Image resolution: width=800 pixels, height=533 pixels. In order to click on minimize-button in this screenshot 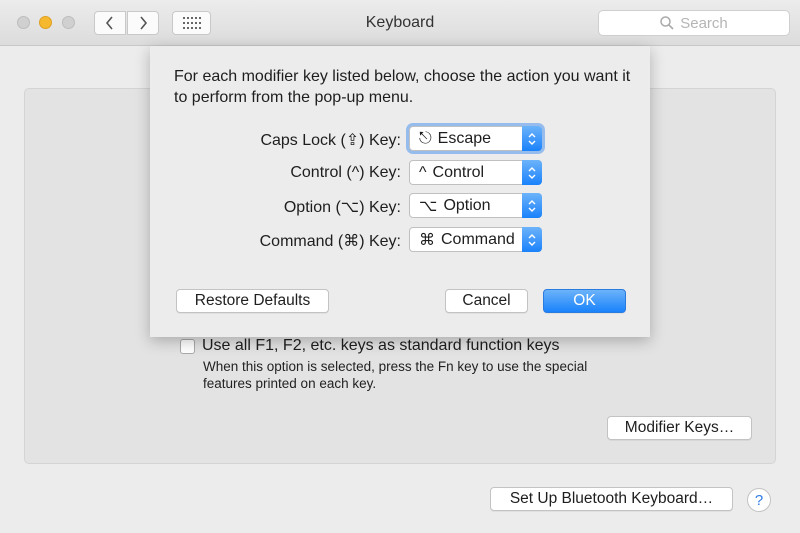, I will do `click(45, 22)`.